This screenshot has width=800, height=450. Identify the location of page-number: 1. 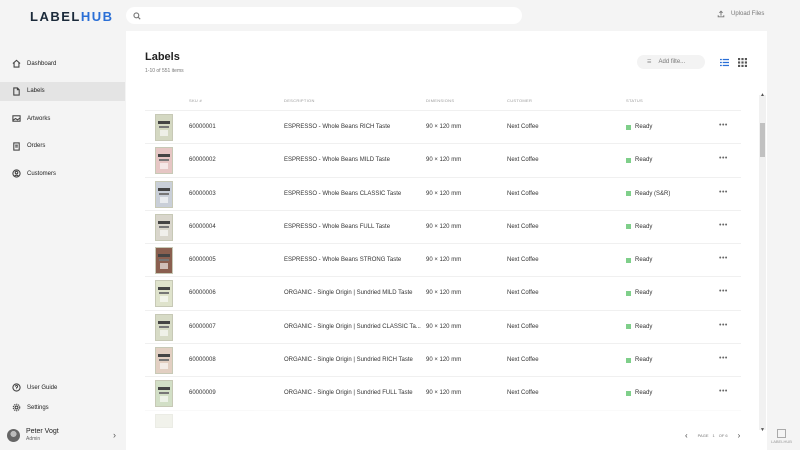
(714, 435).